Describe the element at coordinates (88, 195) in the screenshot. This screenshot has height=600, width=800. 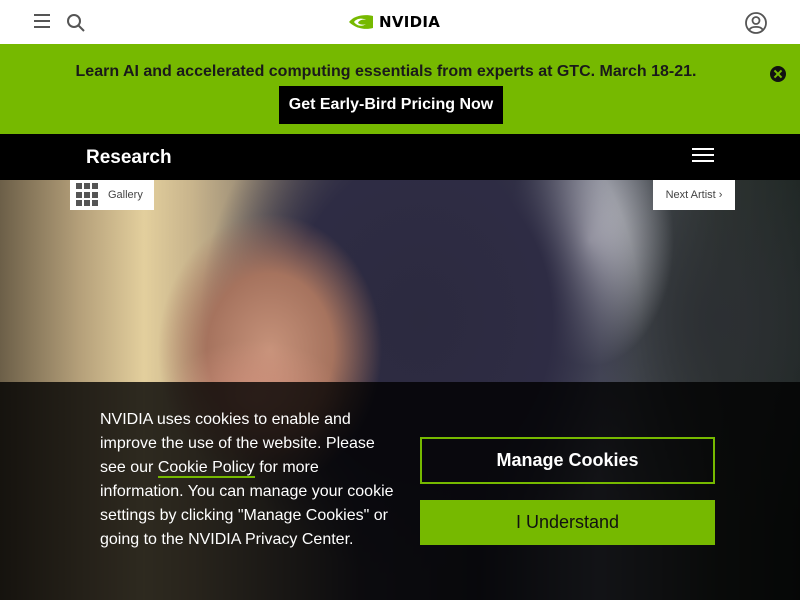
I see `grid-icon` at that location.